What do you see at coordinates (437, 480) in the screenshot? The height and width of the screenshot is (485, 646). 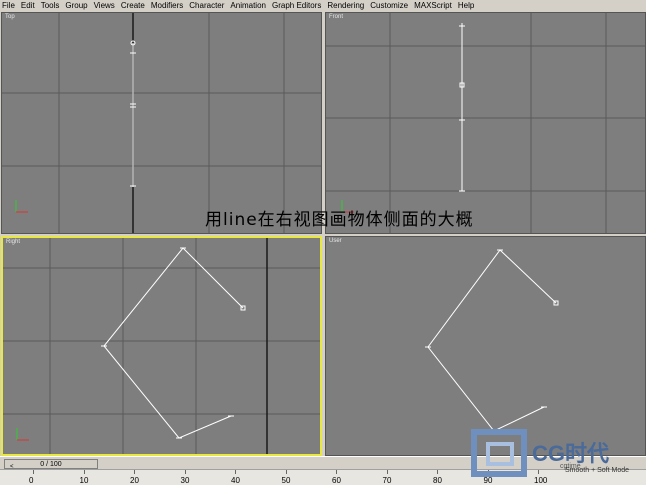 I see `ruler-tick-label: 80` at bounding box center [437, 480].